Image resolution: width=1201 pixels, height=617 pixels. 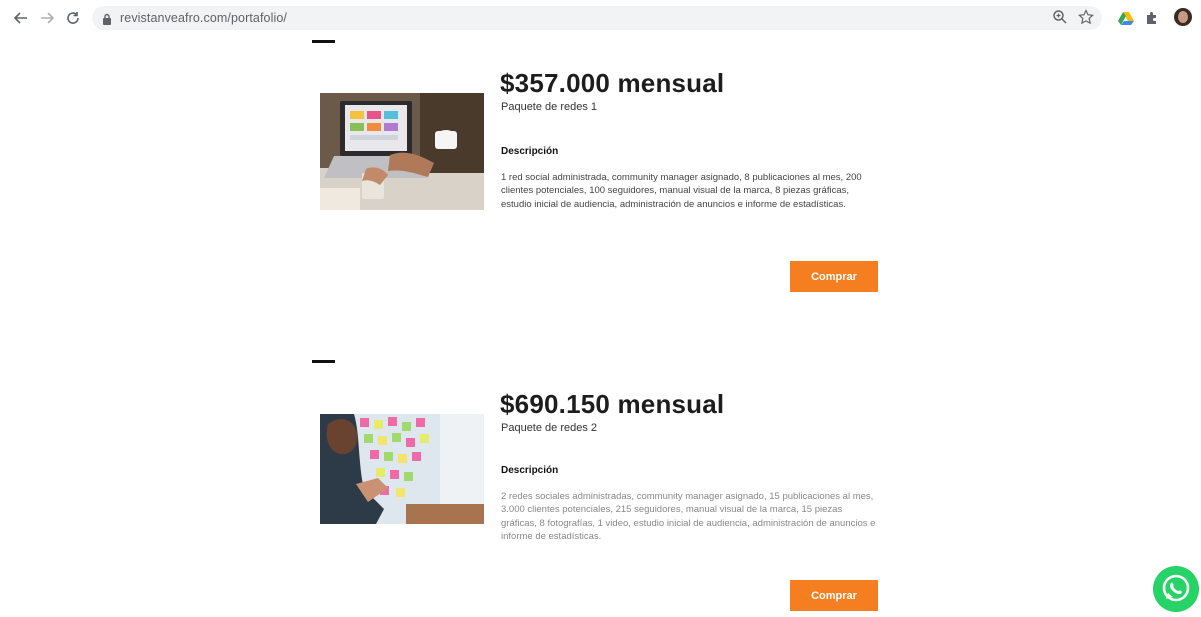 I want to click on product-image-laptop, so click(x=402, y=151).